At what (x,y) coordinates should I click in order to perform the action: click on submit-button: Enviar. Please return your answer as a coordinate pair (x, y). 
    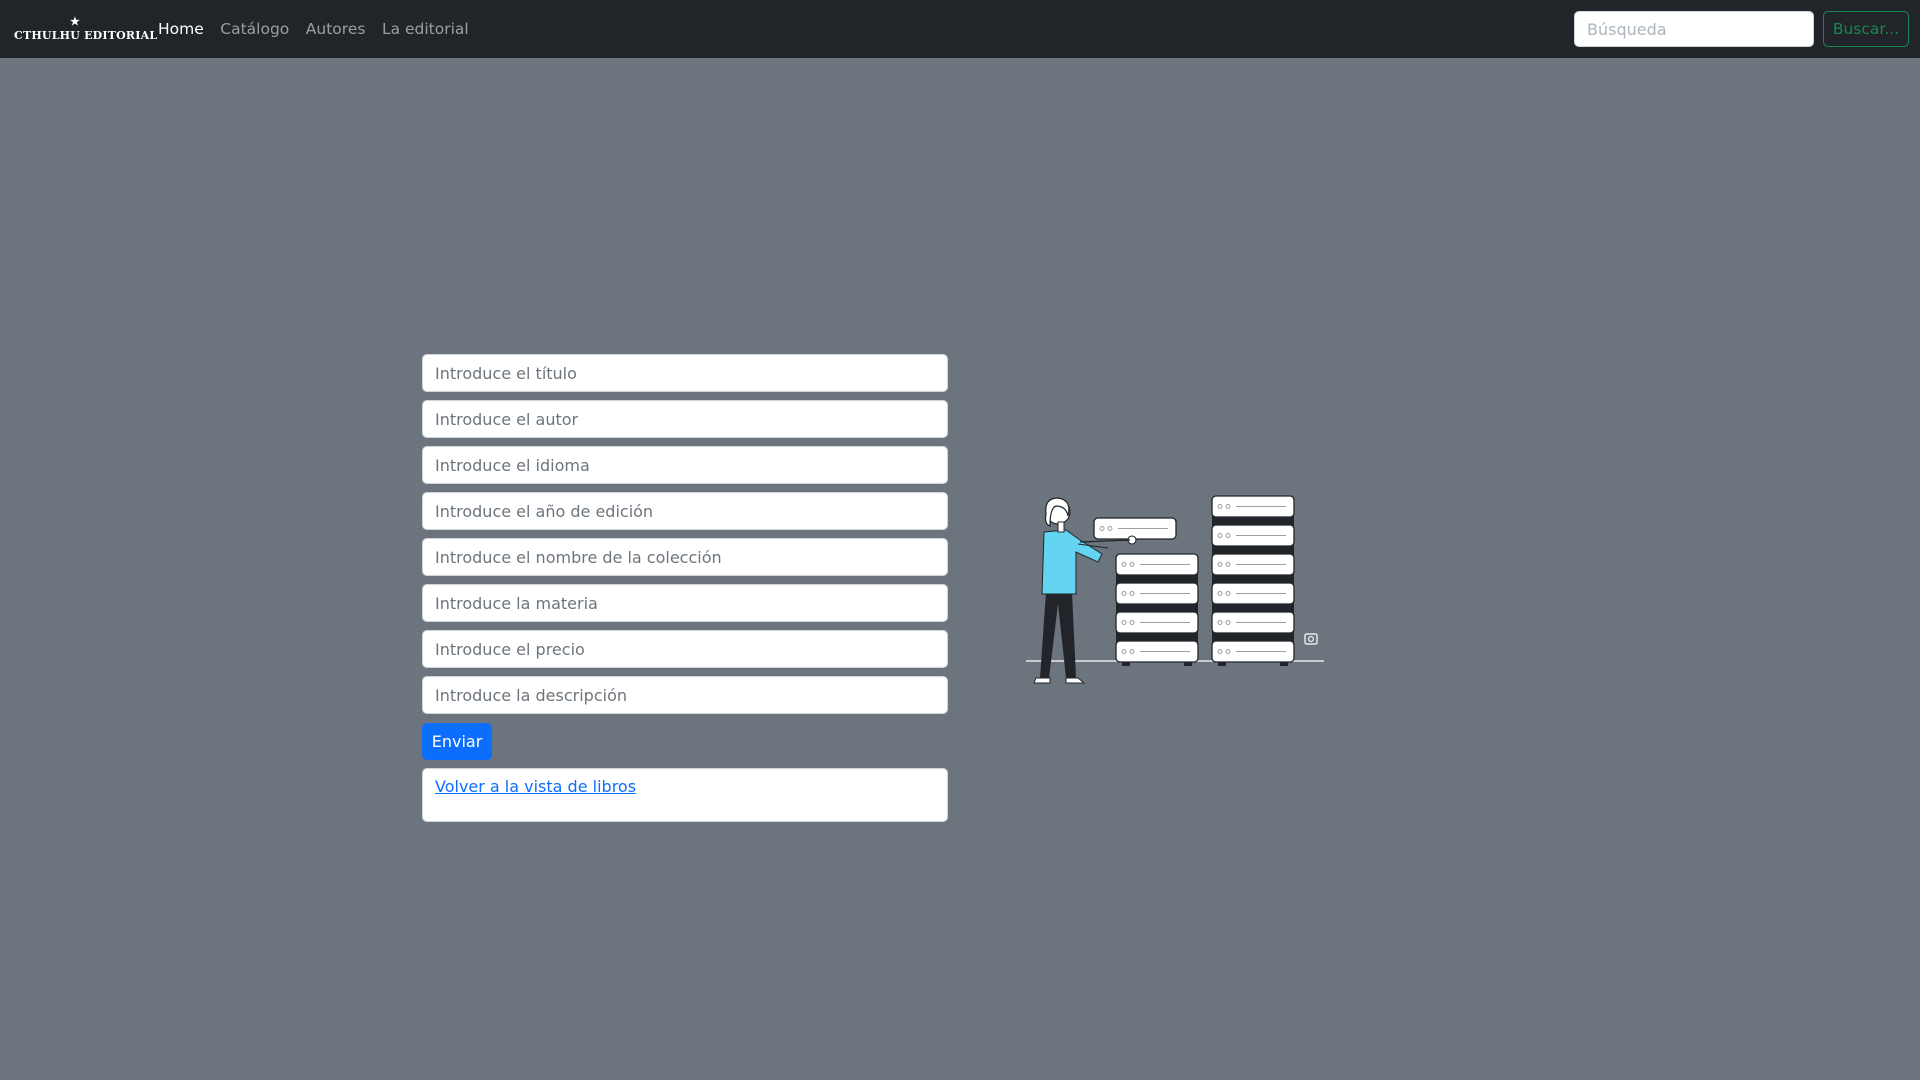
    Looking at the image, I should click on (457, 741).